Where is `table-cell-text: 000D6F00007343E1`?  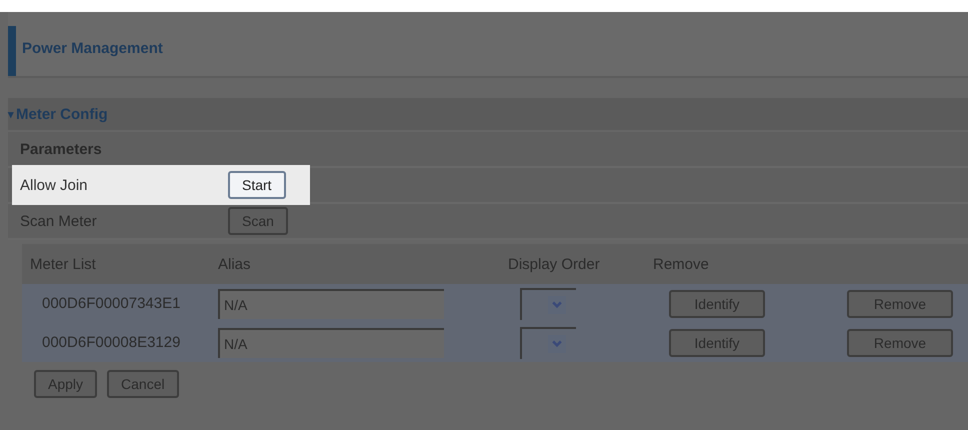 table-cell-text: 000D6F00007343E1 is located at coordinates (111, 303).